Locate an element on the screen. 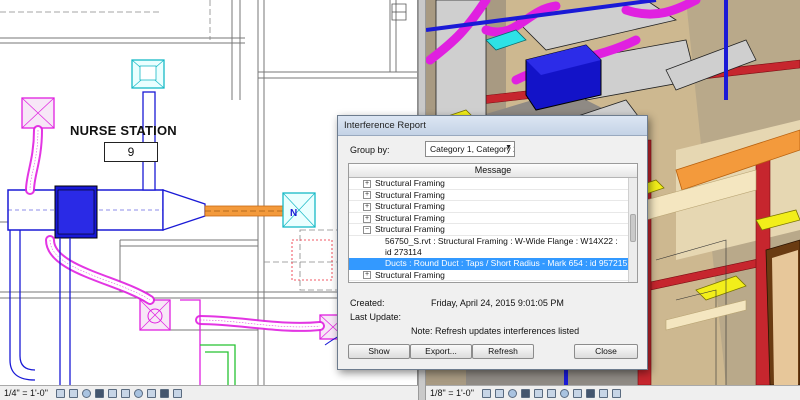  tree-item-expanded: − Structural Framing is located at coordinates (493, 230).